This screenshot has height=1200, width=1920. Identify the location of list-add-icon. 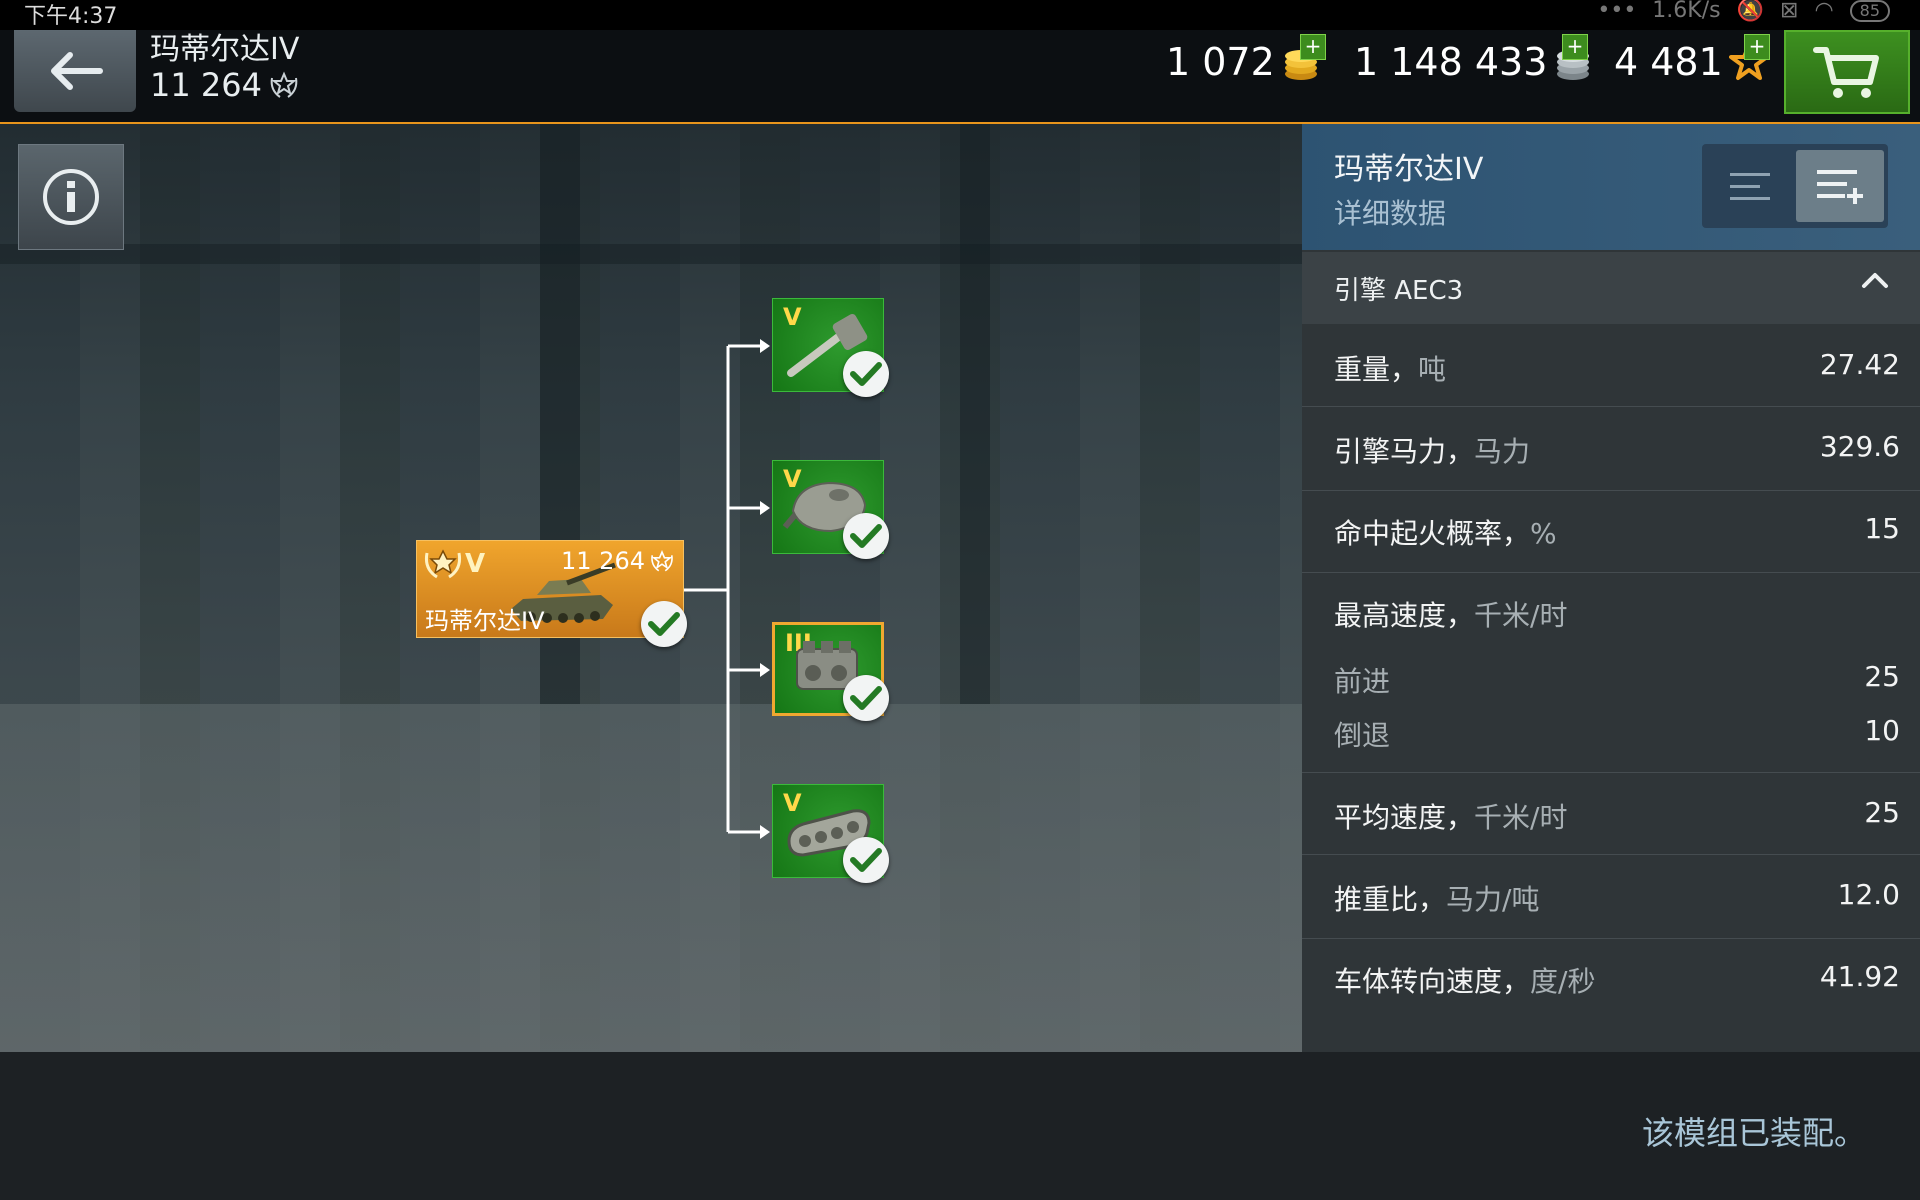
(1840, 187).